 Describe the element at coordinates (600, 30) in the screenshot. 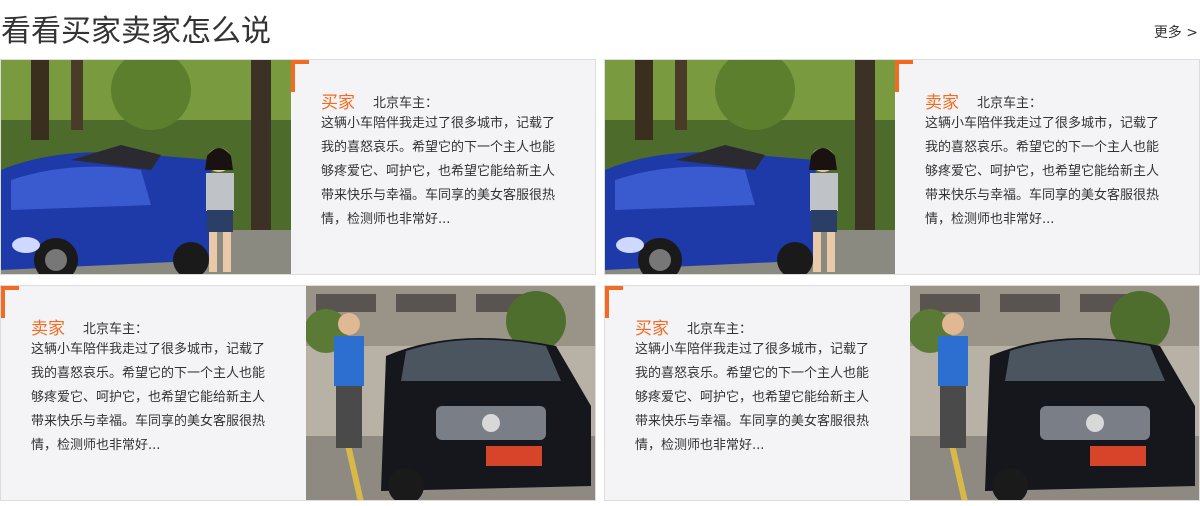

I see `section-header: 看看买家卖家怎么说 更多 >` at that location.